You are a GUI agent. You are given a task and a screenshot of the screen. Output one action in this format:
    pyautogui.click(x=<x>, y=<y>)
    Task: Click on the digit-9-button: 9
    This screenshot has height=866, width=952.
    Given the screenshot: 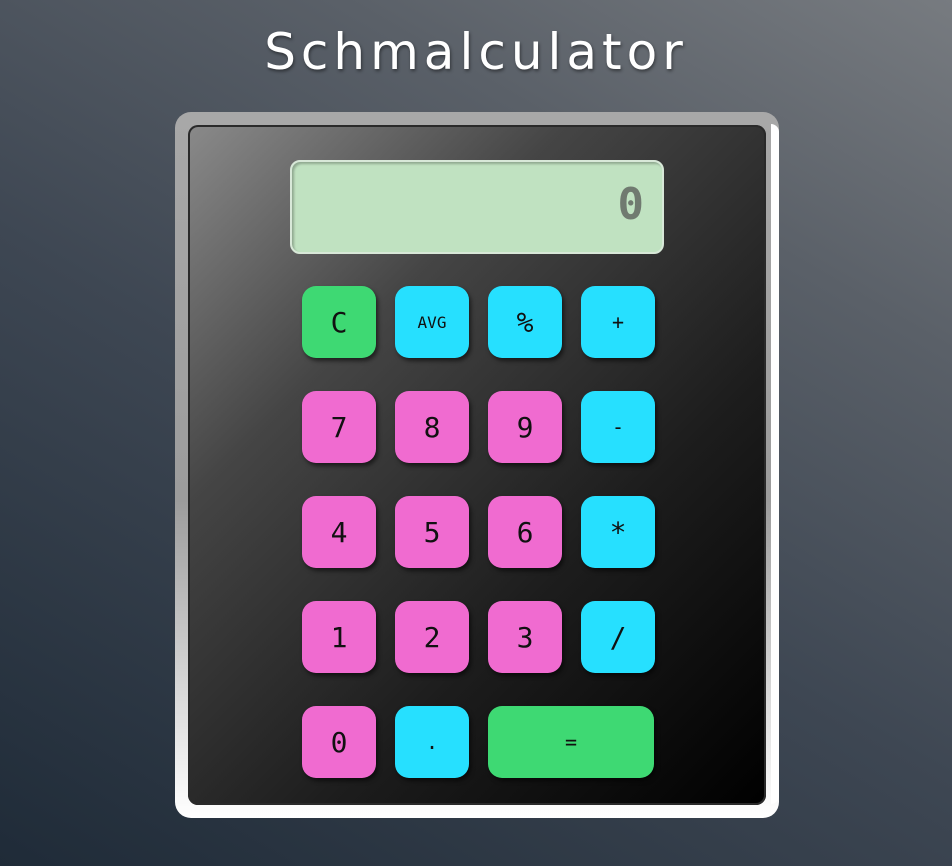 What is the action you would take?
    pyautogui.click(x=525, y=427)
    